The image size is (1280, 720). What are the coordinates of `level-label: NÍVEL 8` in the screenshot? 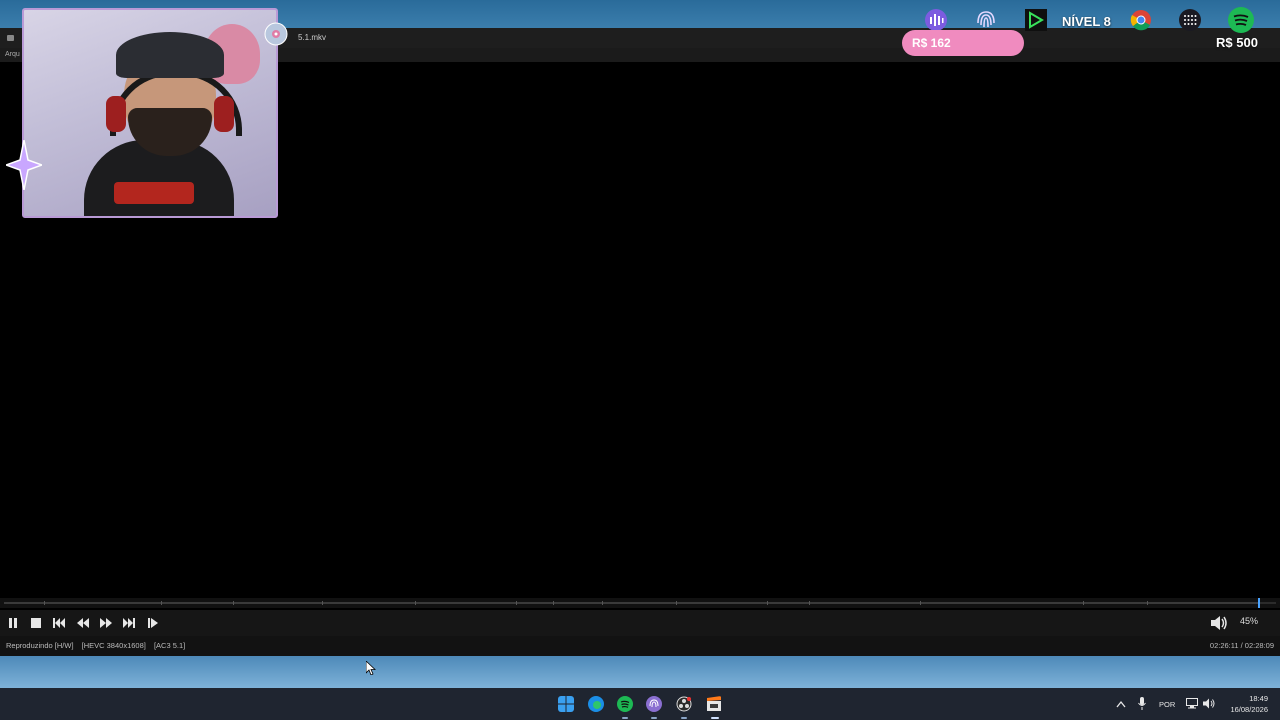 It's located at (1086, 21).